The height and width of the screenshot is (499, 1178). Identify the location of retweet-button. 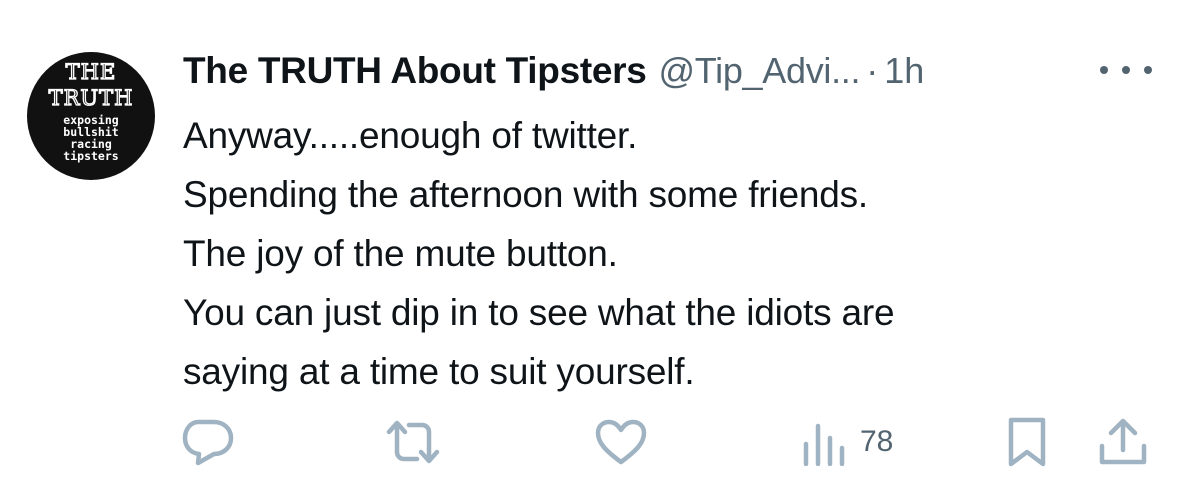
(413, 442).